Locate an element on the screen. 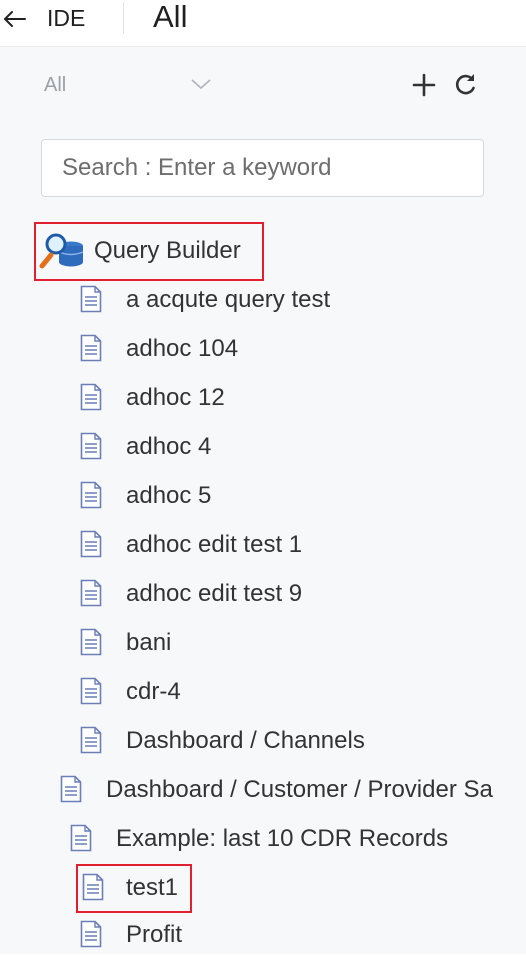 This screenshot has width=526, height=958. tree-item-test1: test1 is located at coordinates (136, 888).